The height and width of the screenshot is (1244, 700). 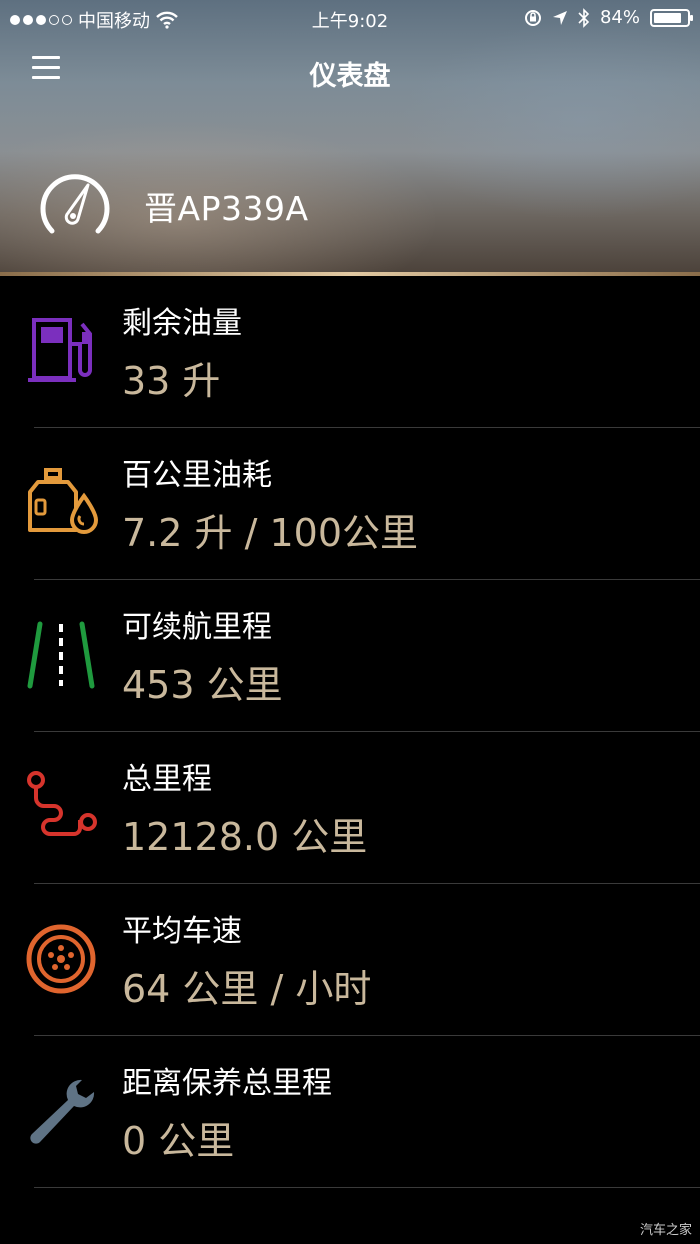 What do you see at coordinates (350, 18) in the screenshot?
I see `status-bar: 中国移动 上午9:02 84%` at bounding box center [350, 18].